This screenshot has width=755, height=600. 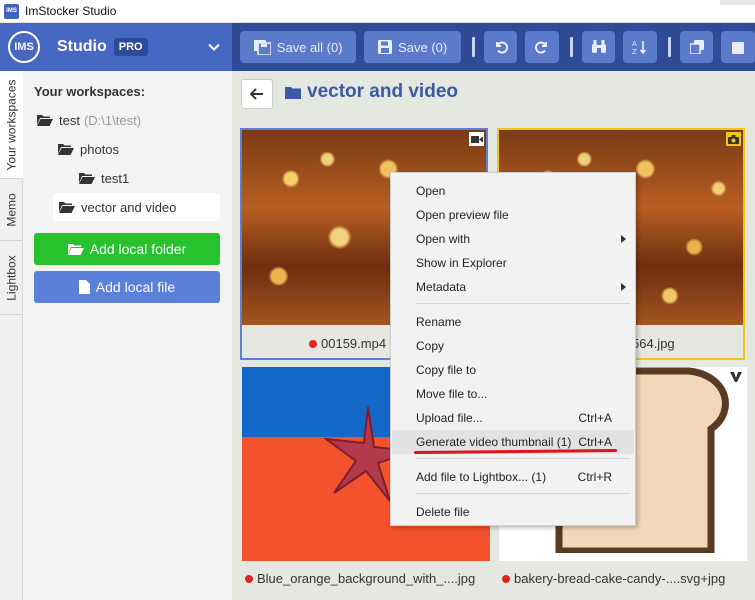 I want to click on menu-item-label: Show in Explorer, so click(x=461, y=263).